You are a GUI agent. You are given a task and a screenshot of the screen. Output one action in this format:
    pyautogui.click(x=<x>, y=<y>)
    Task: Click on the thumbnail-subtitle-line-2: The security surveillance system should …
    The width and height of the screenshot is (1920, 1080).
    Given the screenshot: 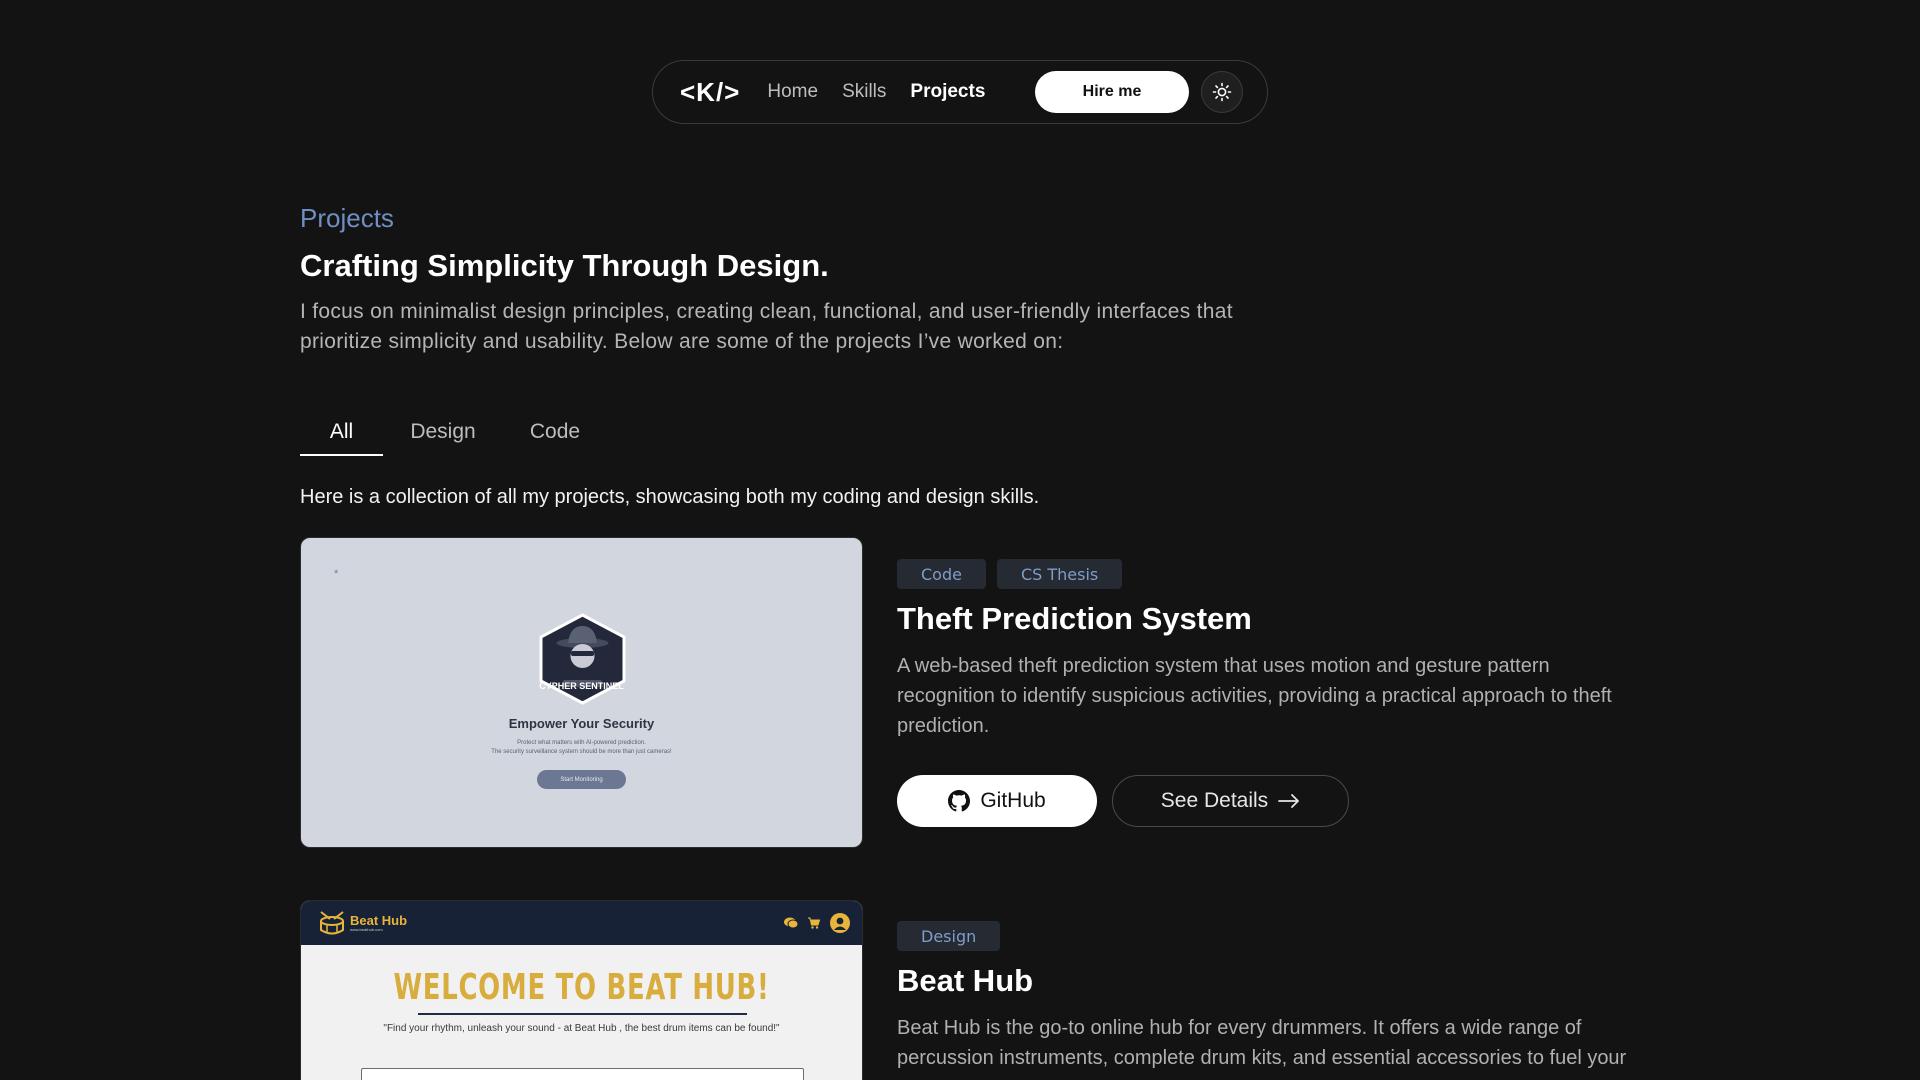 What is the action you would take?
    pyautogui.click(x=581, y=752)
    